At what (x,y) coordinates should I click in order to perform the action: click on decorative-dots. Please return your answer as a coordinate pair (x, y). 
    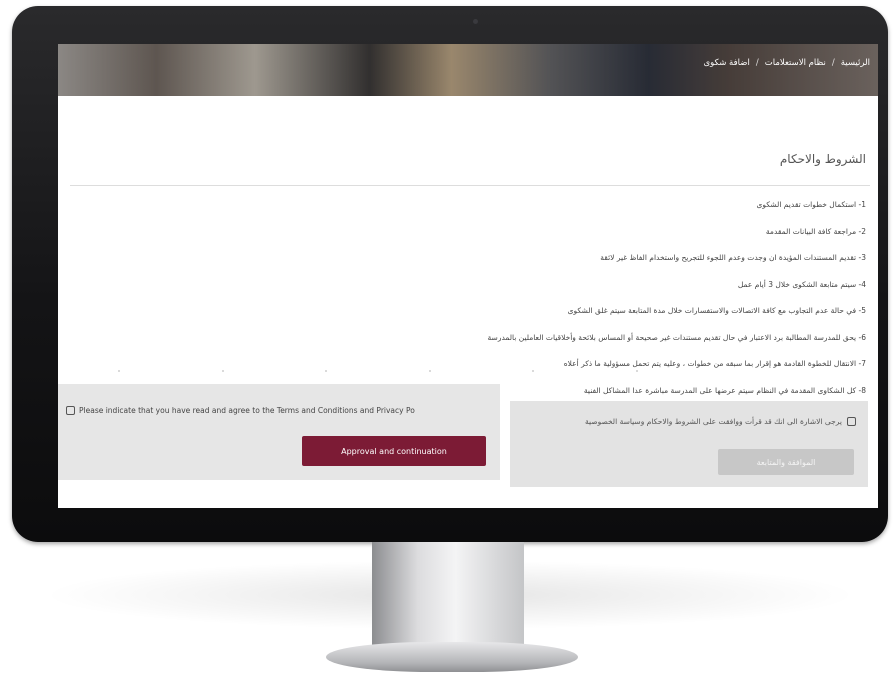
    Looking at the image, I should click on (378, 371).